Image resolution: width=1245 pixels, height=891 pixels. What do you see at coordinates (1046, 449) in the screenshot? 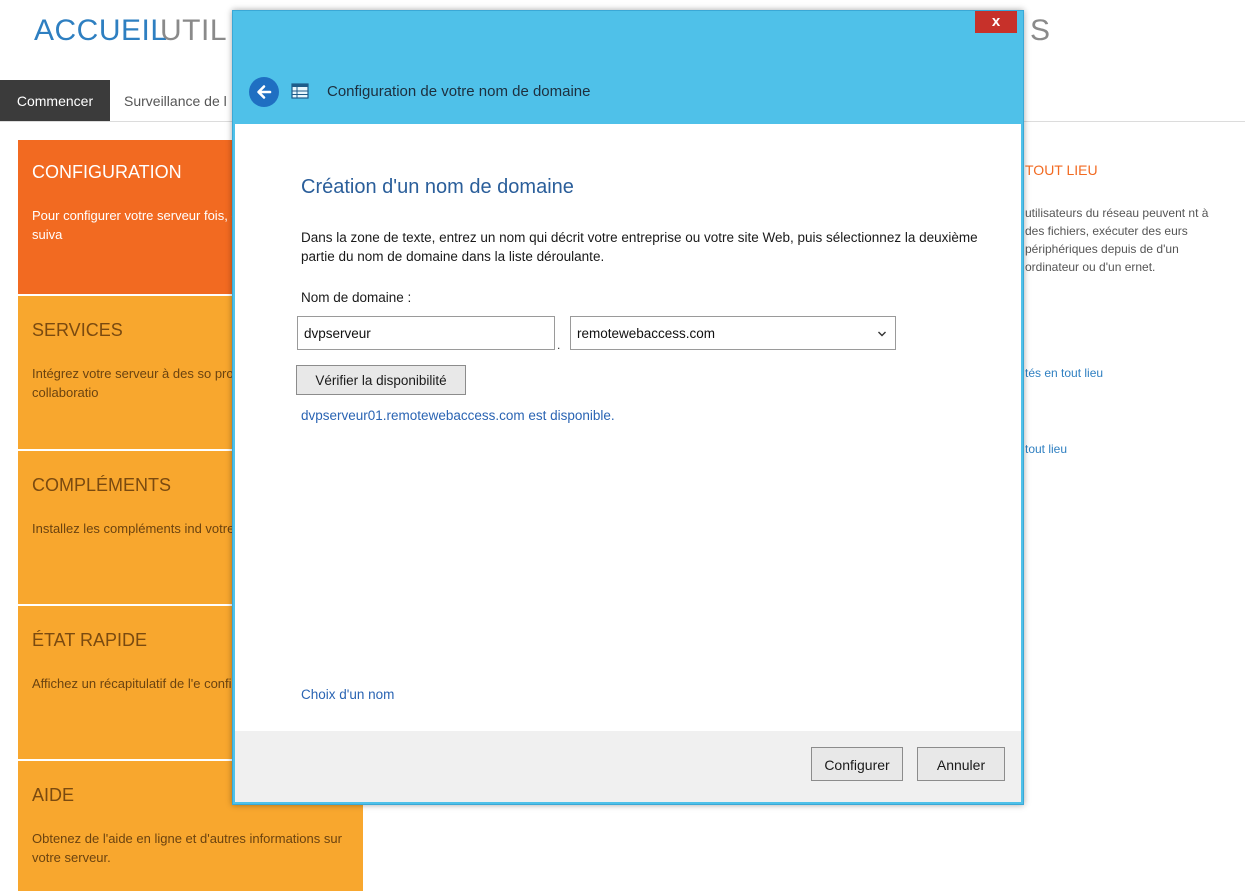
I see `right-panel-link: tout lieu` at bounding box center [1046, 449].